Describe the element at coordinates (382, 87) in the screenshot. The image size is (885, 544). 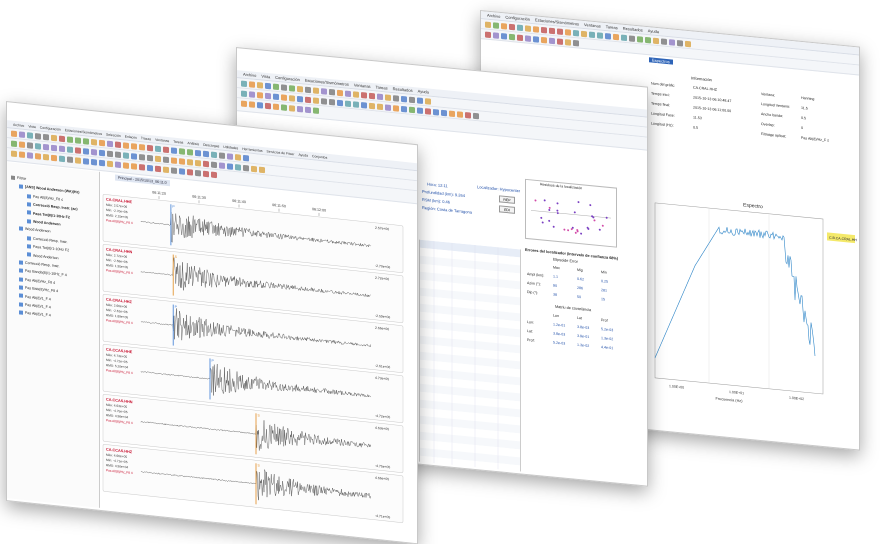
I see `menu-item-mid-5: Tareas` at that location.